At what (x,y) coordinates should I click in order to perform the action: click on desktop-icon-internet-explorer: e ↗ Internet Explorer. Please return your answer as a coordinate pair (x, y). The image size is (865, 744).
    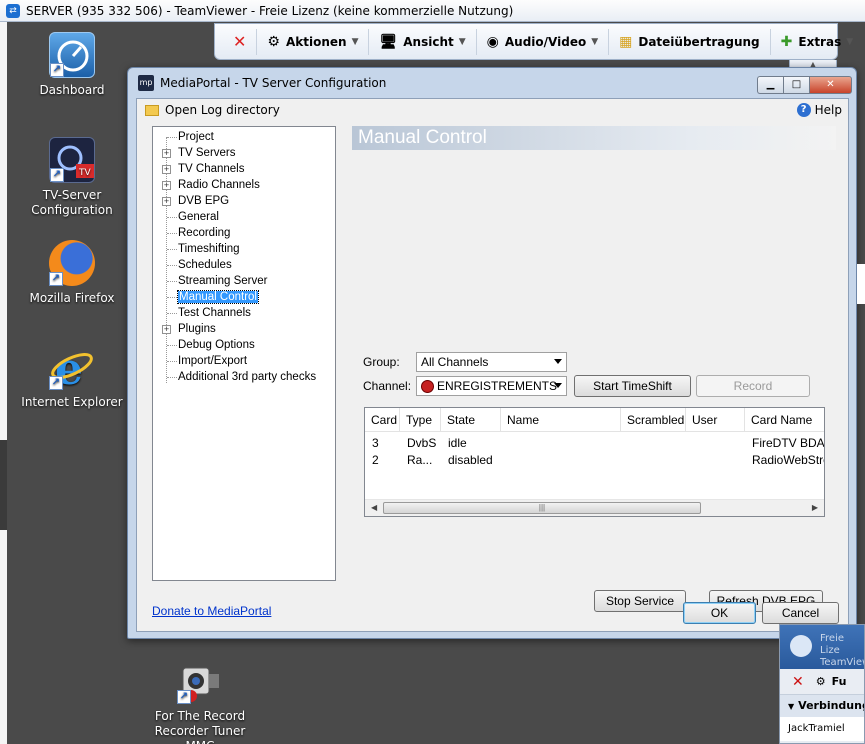
    Looking at the image, I should click on (72, 377).